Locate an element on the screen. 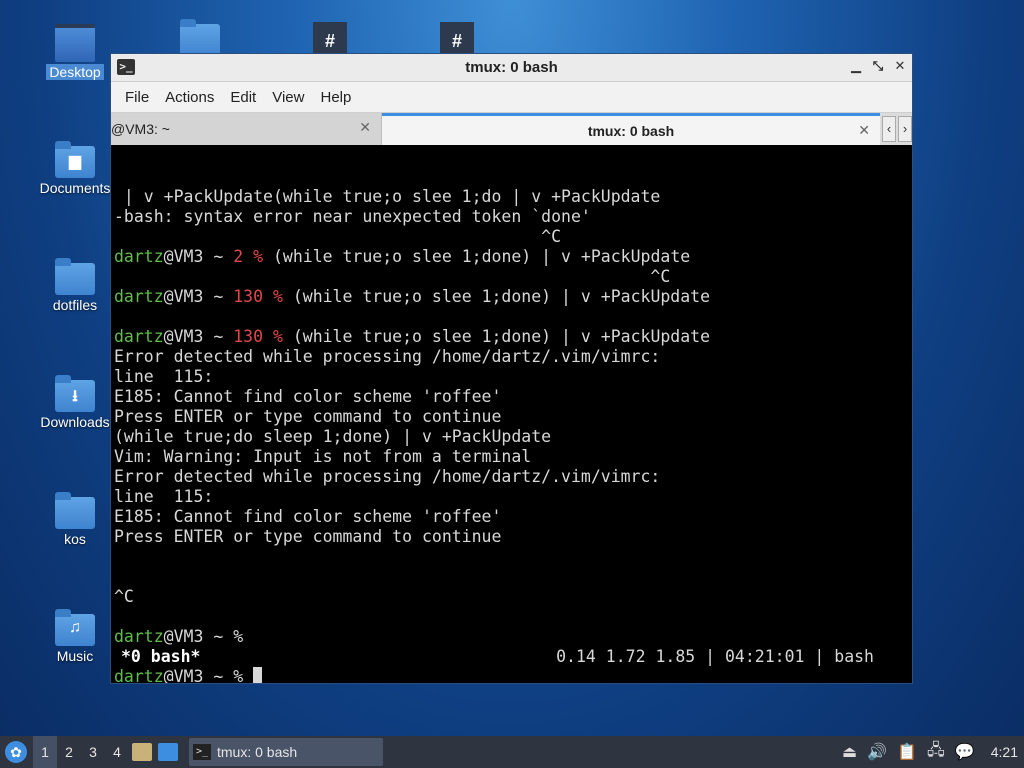  tab-bar: @VM3: ~ ✕ tmux: 0 bash ✕ ‹ › is located at coordinates (511, 128).